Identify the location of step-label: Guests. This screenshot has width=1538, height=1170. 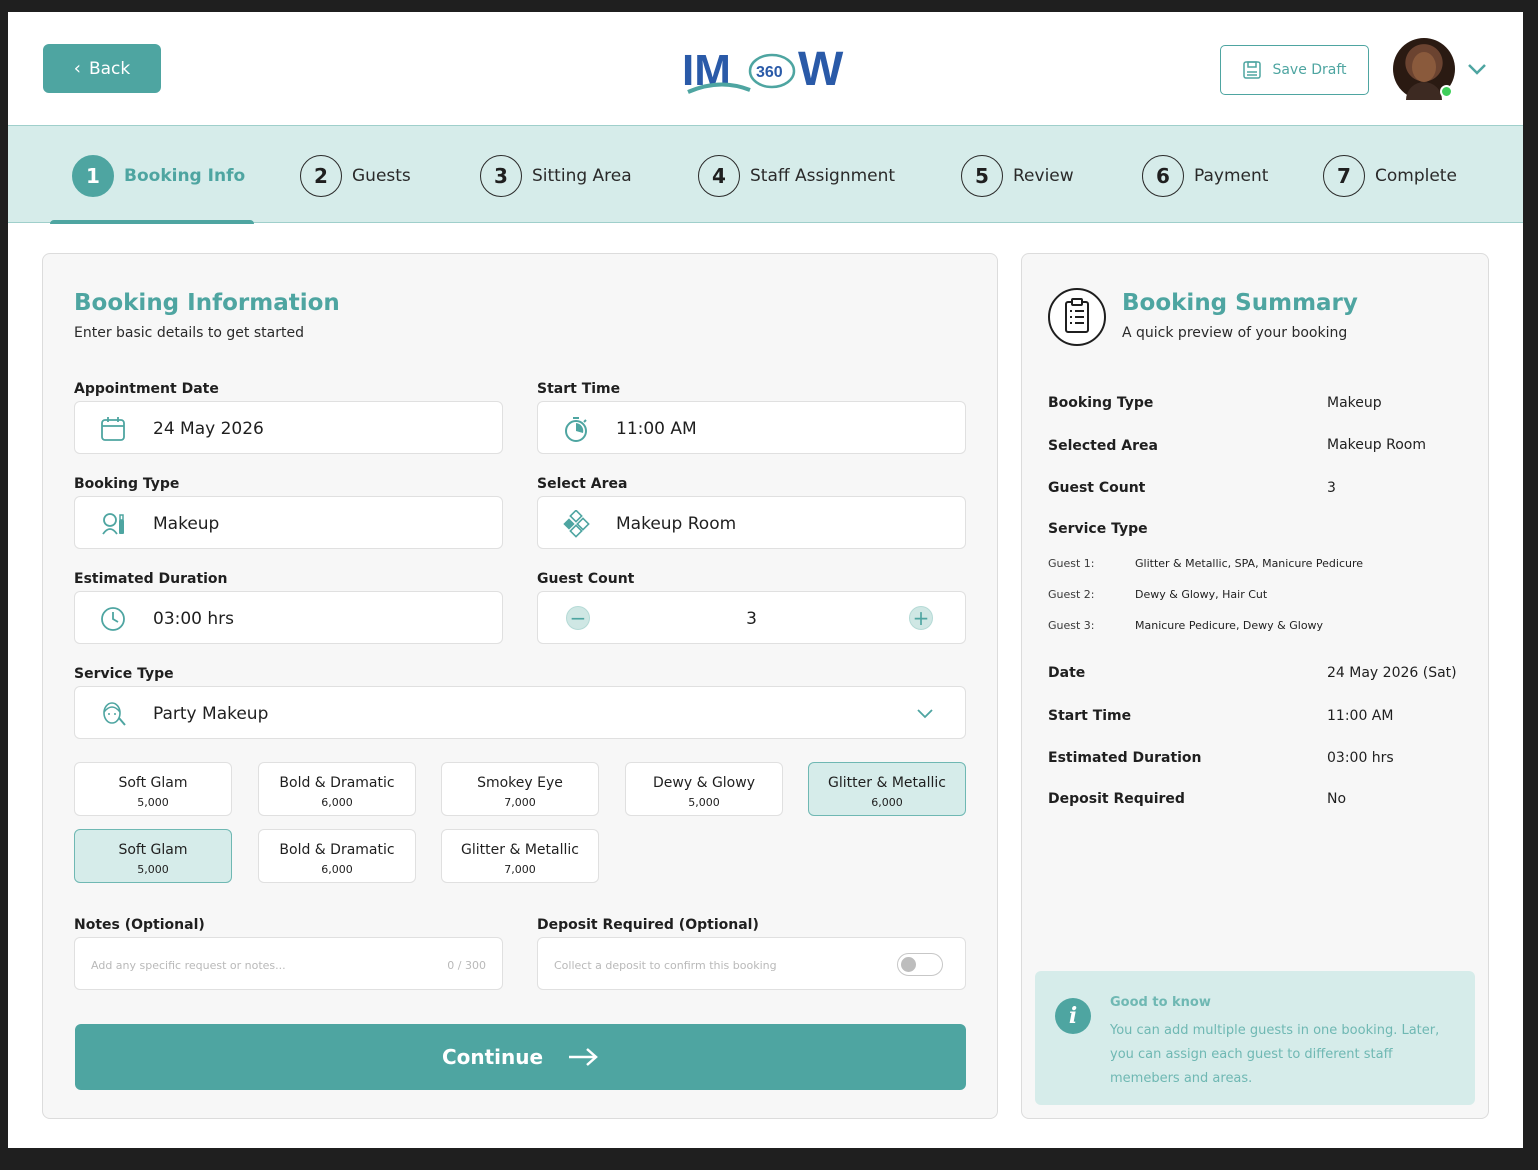
(381, 176).